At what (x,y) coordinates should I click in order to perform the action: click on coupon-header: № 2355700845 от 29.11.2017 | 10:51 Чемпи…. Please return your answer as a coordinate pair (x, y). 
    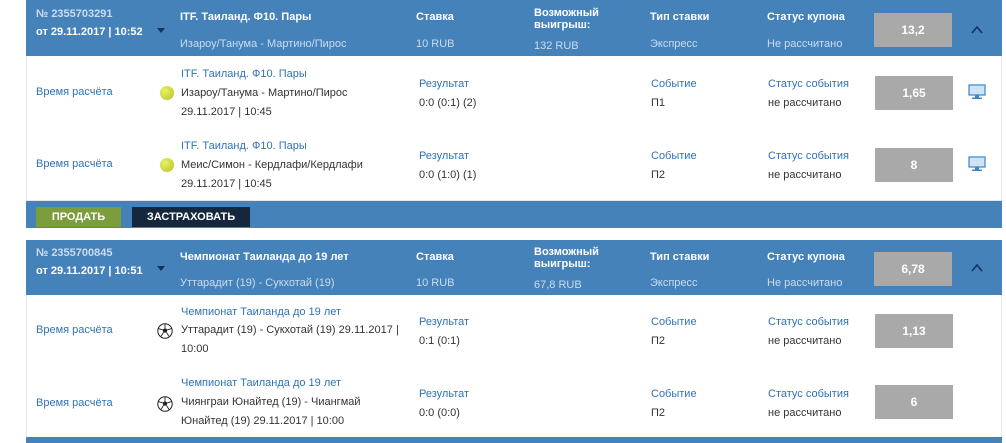
    Looking at the image, I should click on (514, 267).